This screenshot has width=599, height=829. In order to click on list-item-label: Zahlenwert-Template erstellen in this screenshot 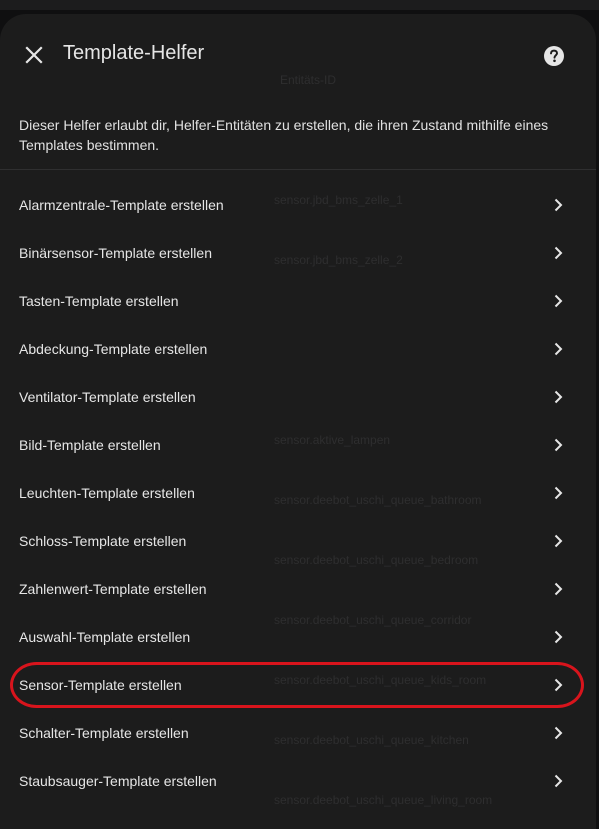, I will do `click(113, 589)`.